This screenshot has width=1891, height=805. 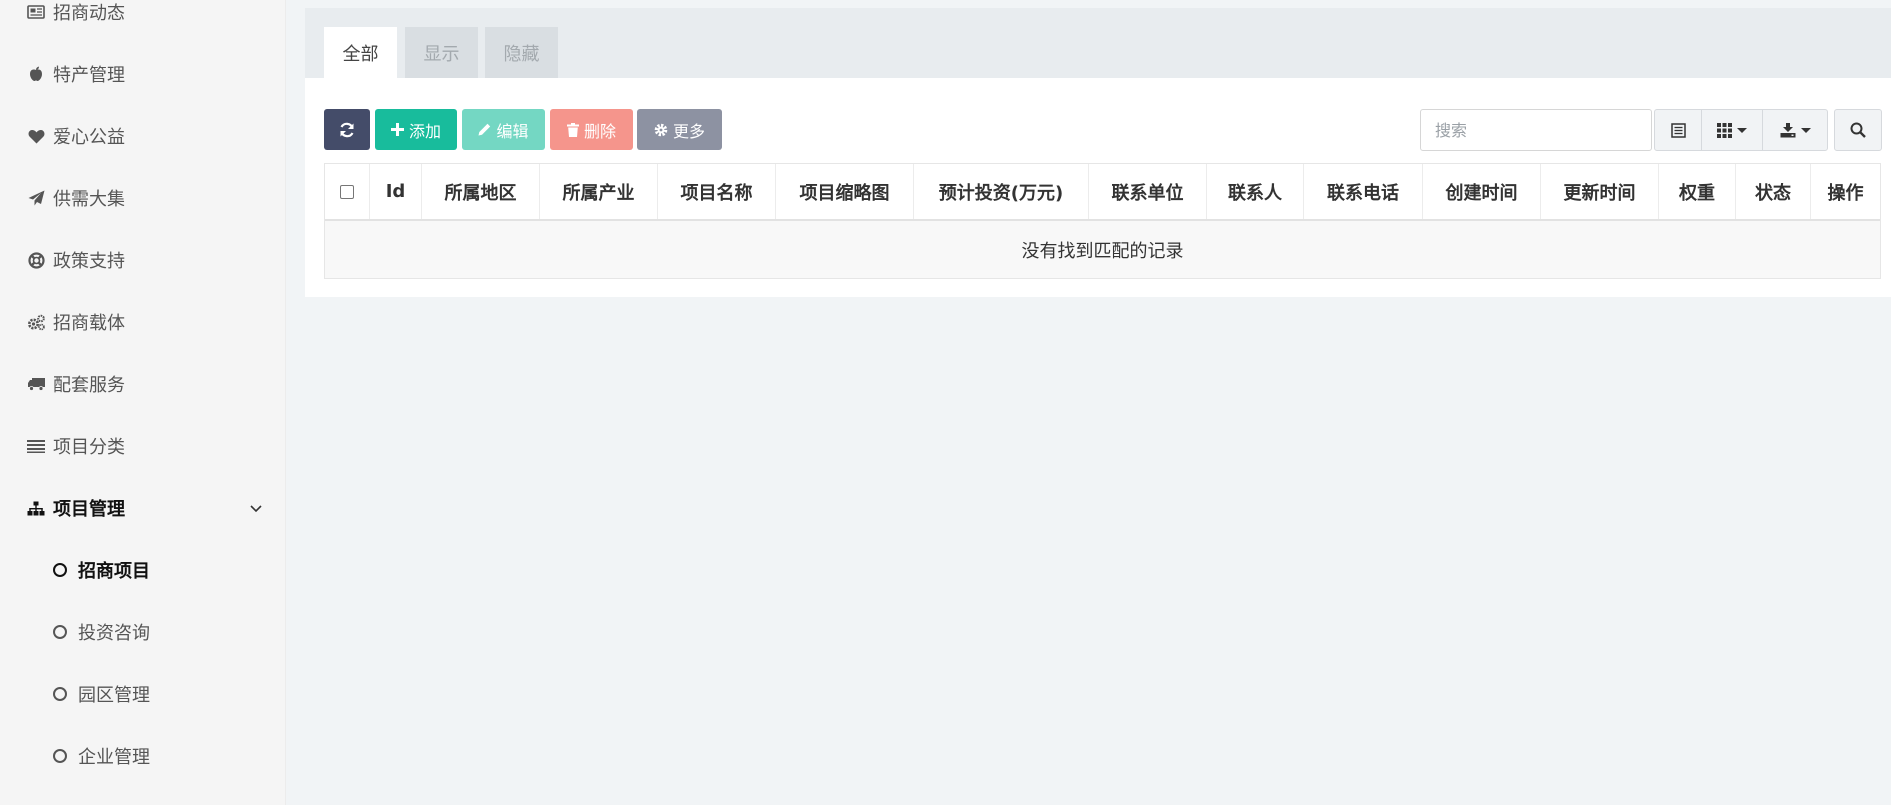 I want to click on refresh-button, so click(x=347, y=129).